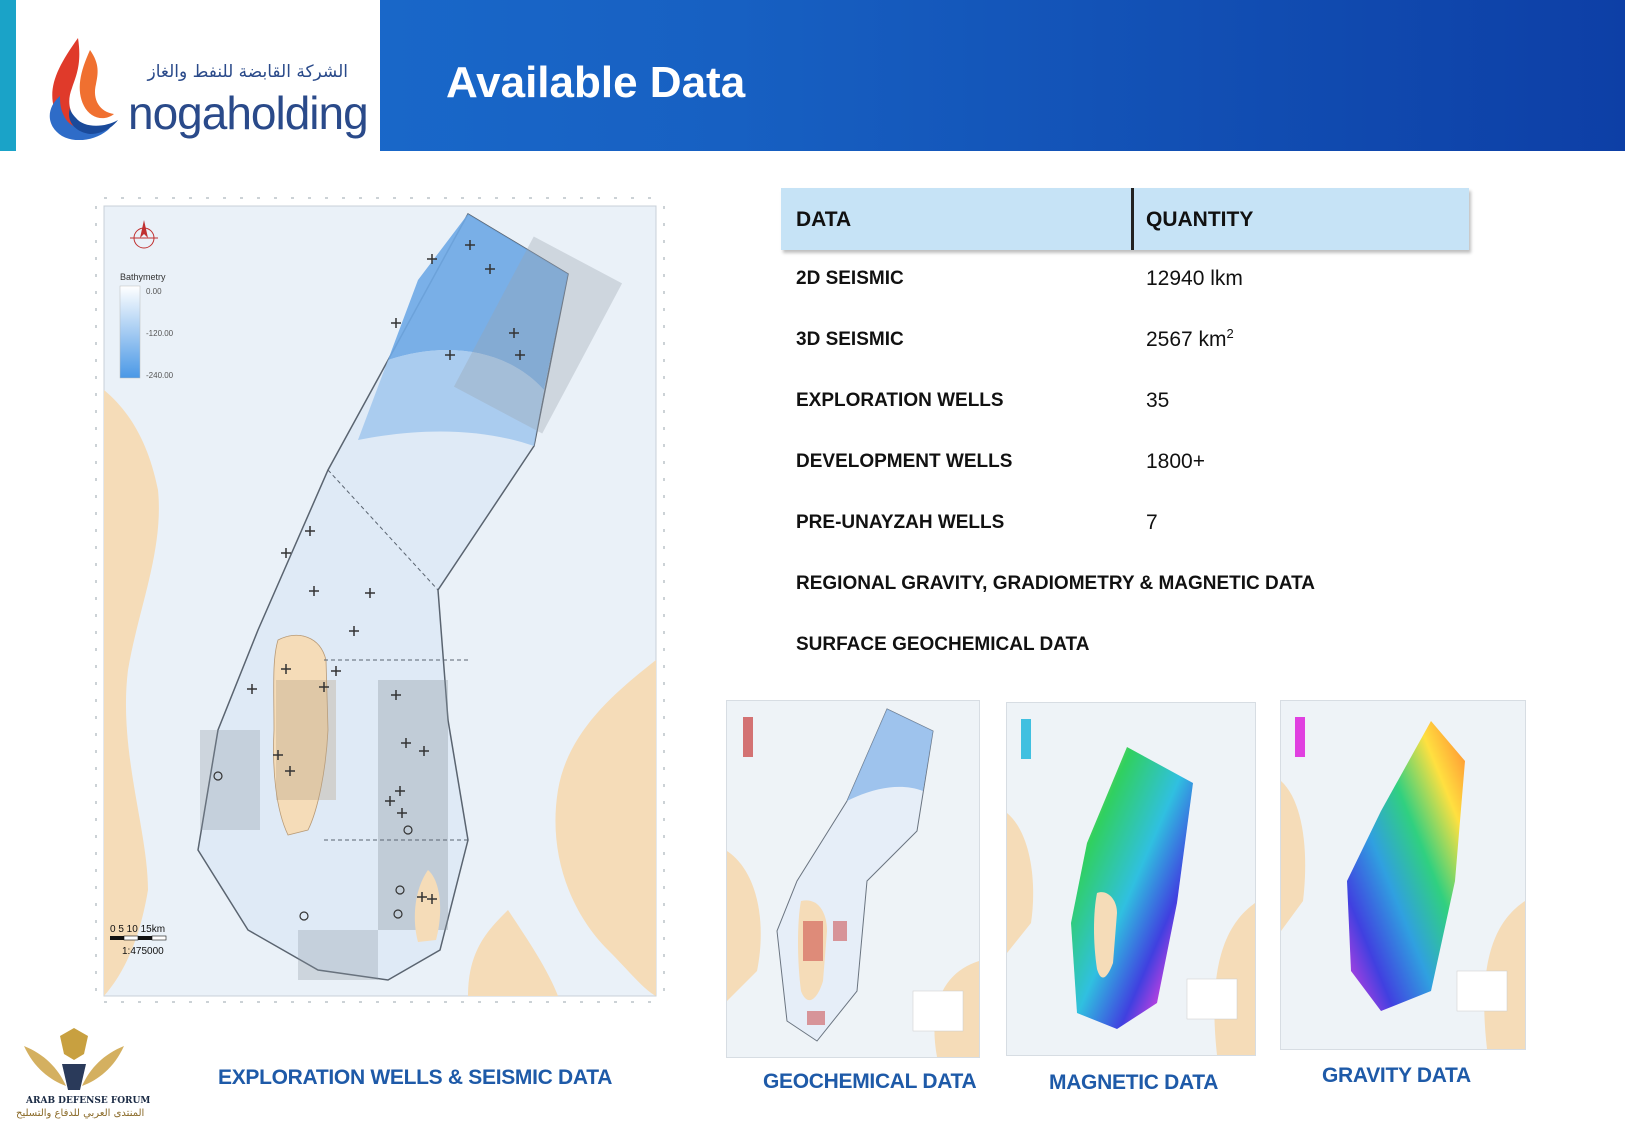  What do you see at coordinates (137, 929) in the screenshot?
I see `scale-bar-labels: 0 5 10 15km` at bounding box center [137, 929].